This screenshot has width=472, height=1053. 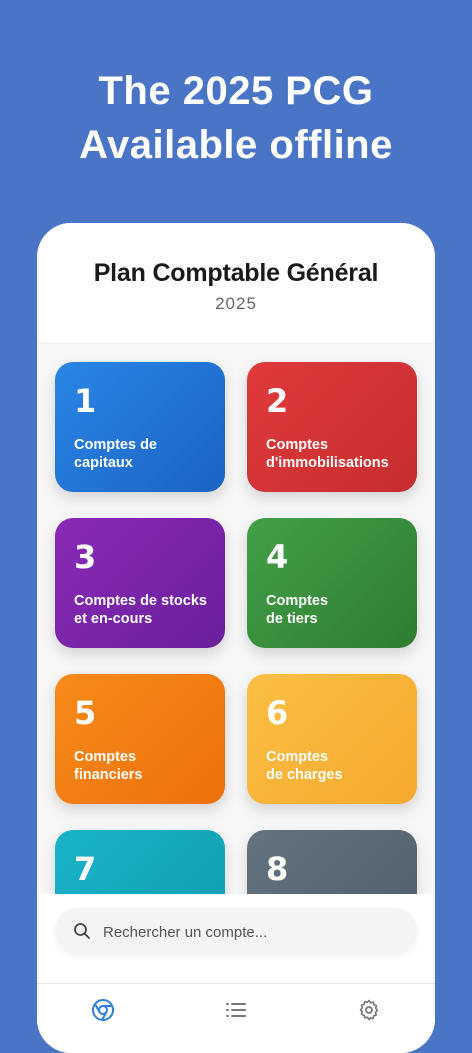 I want to click on class-card-8: 8, so click(x=332, y=862).